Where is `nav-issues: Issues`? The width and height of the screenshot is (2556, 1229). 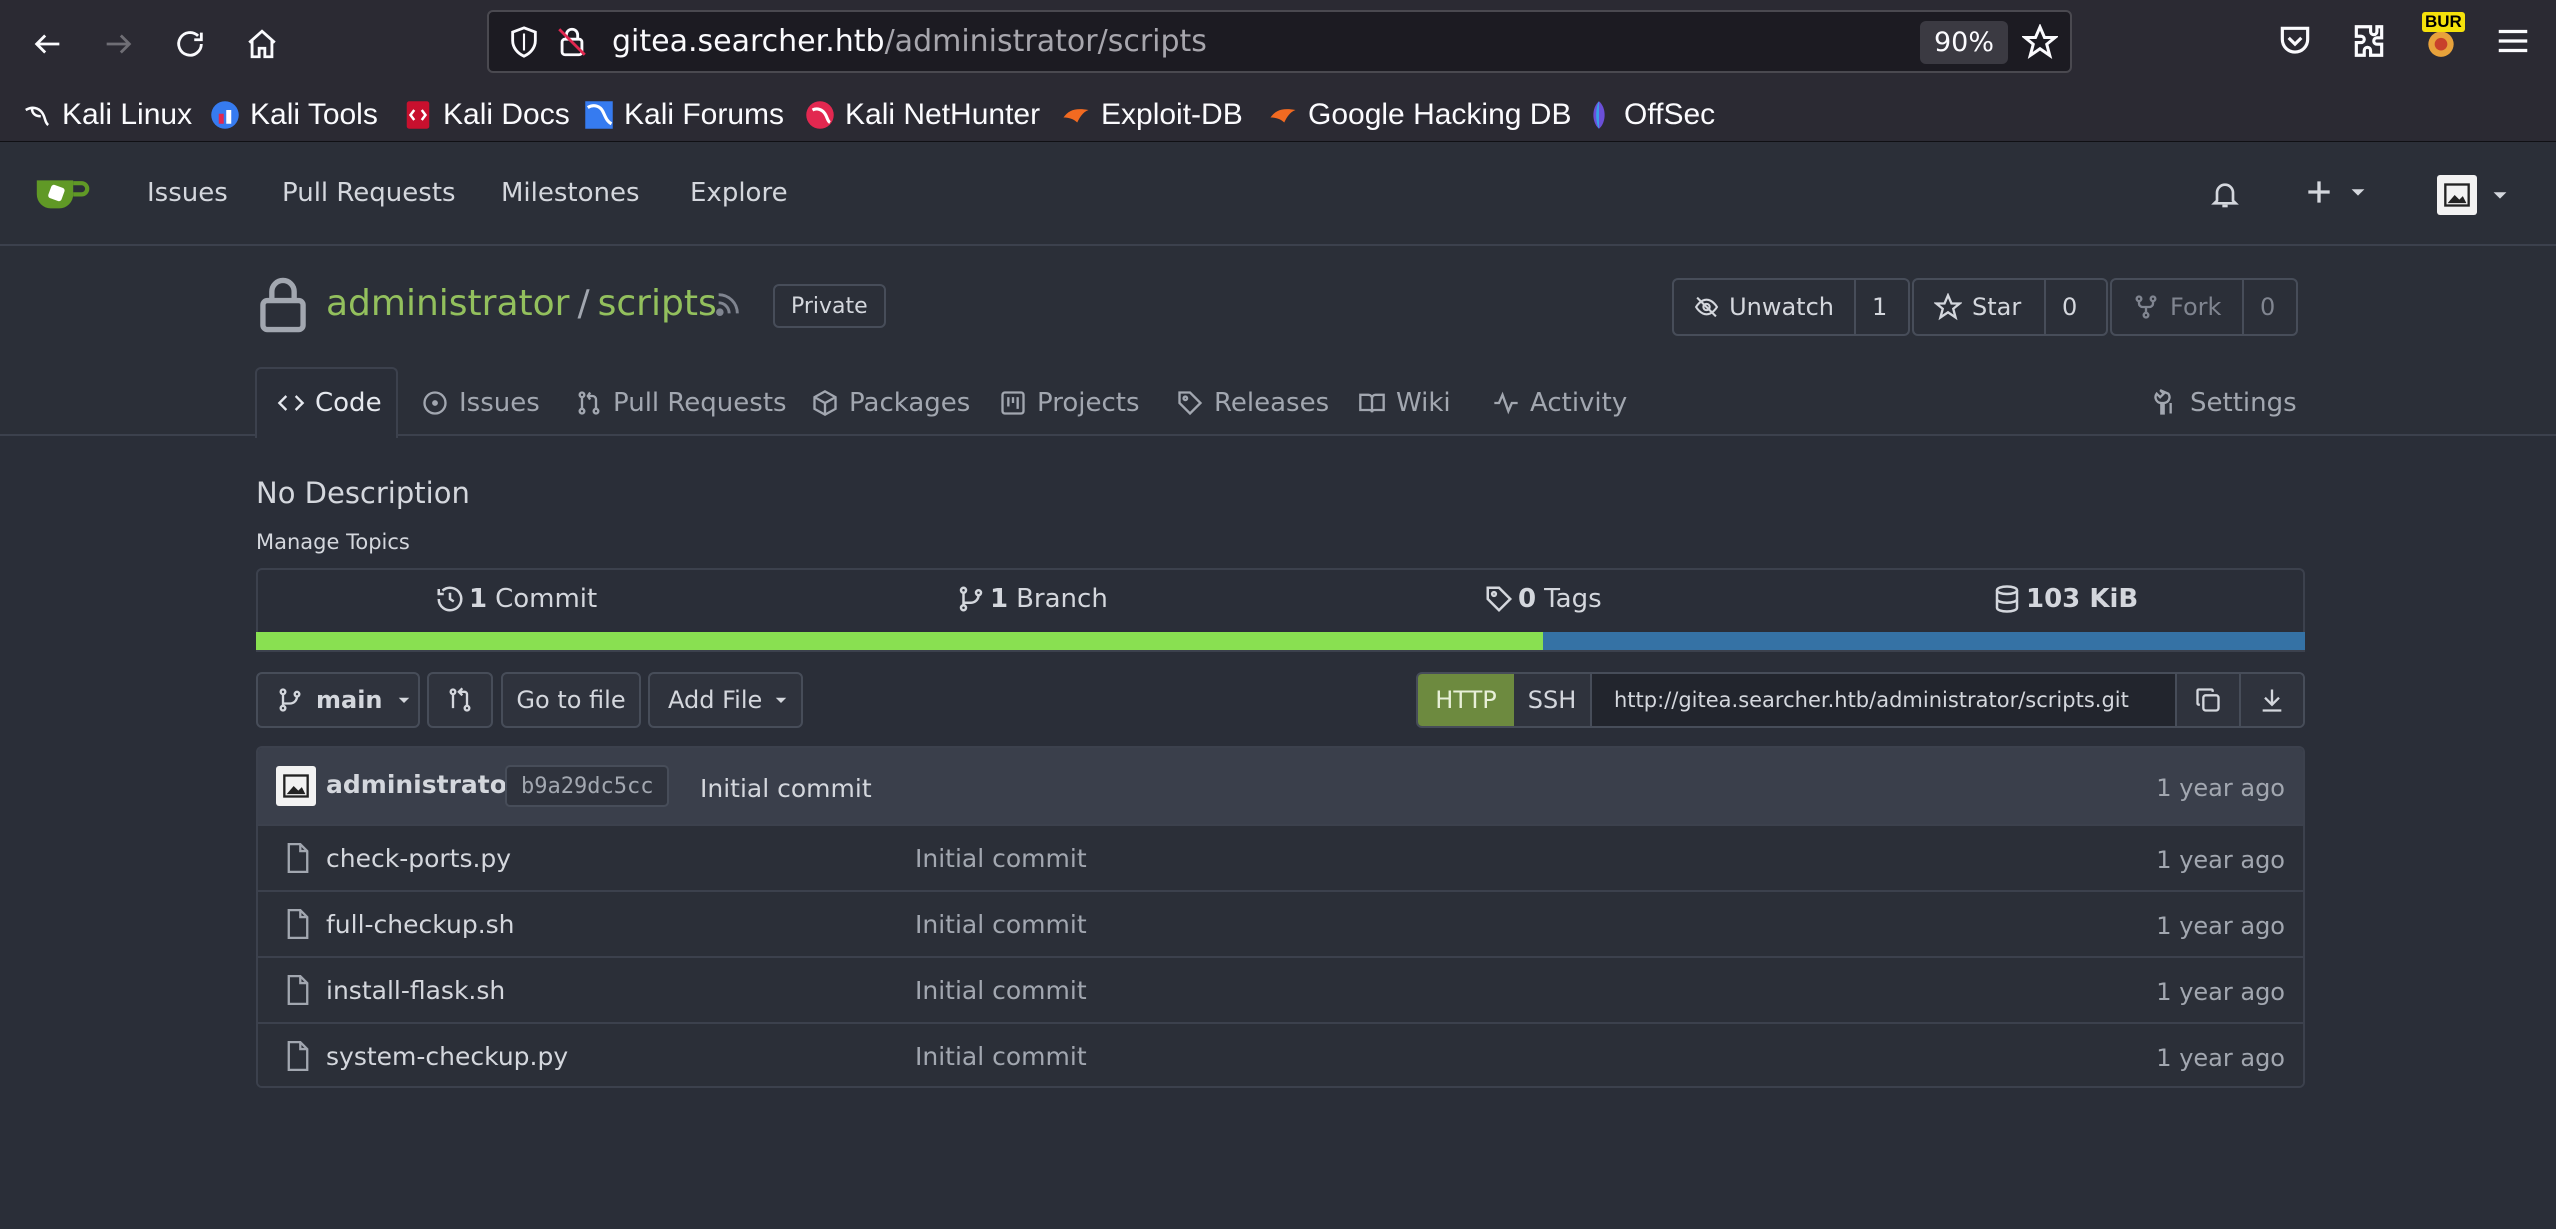
nav-issues: Issues is located at coordinates (187, 193).